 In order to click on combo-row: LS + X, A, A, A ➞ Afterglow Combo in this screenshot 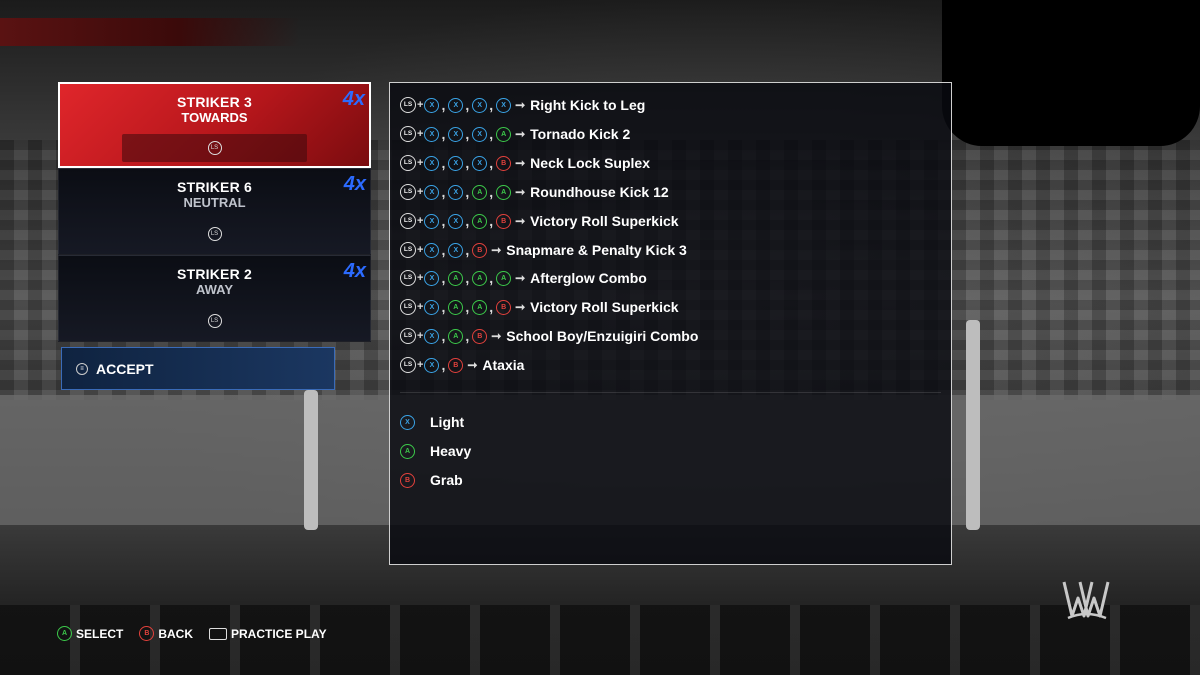, I will do `click(523, 278)`.